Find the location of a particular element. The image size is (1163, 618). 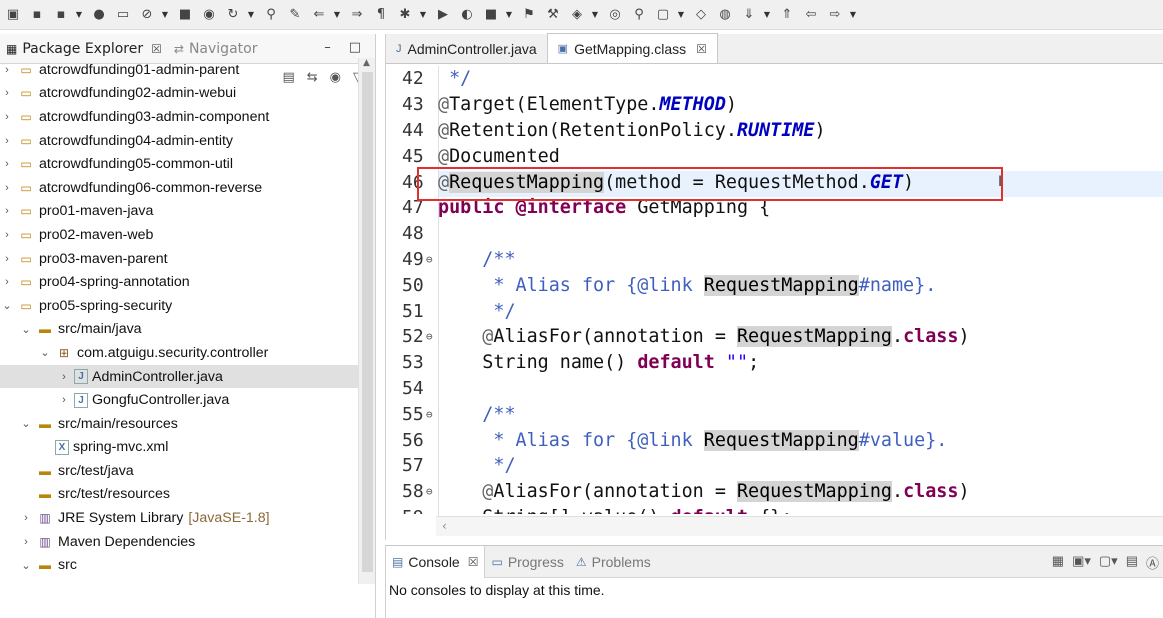

tab-progress: ▭ Progress is located at coordinates (527, 562).